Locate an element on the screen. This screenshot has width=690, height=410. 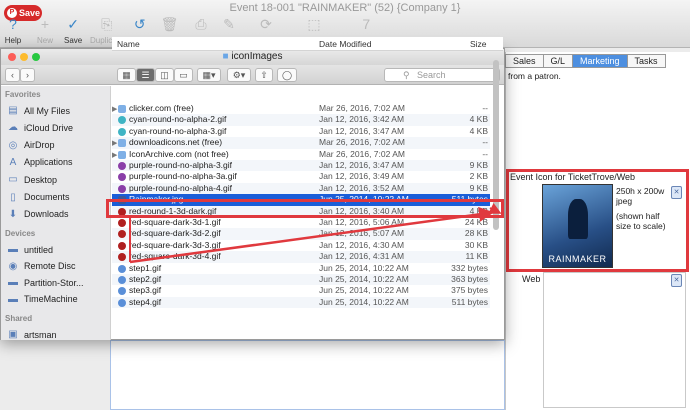
back-button: ‹ is located at coordinates (12, 75).